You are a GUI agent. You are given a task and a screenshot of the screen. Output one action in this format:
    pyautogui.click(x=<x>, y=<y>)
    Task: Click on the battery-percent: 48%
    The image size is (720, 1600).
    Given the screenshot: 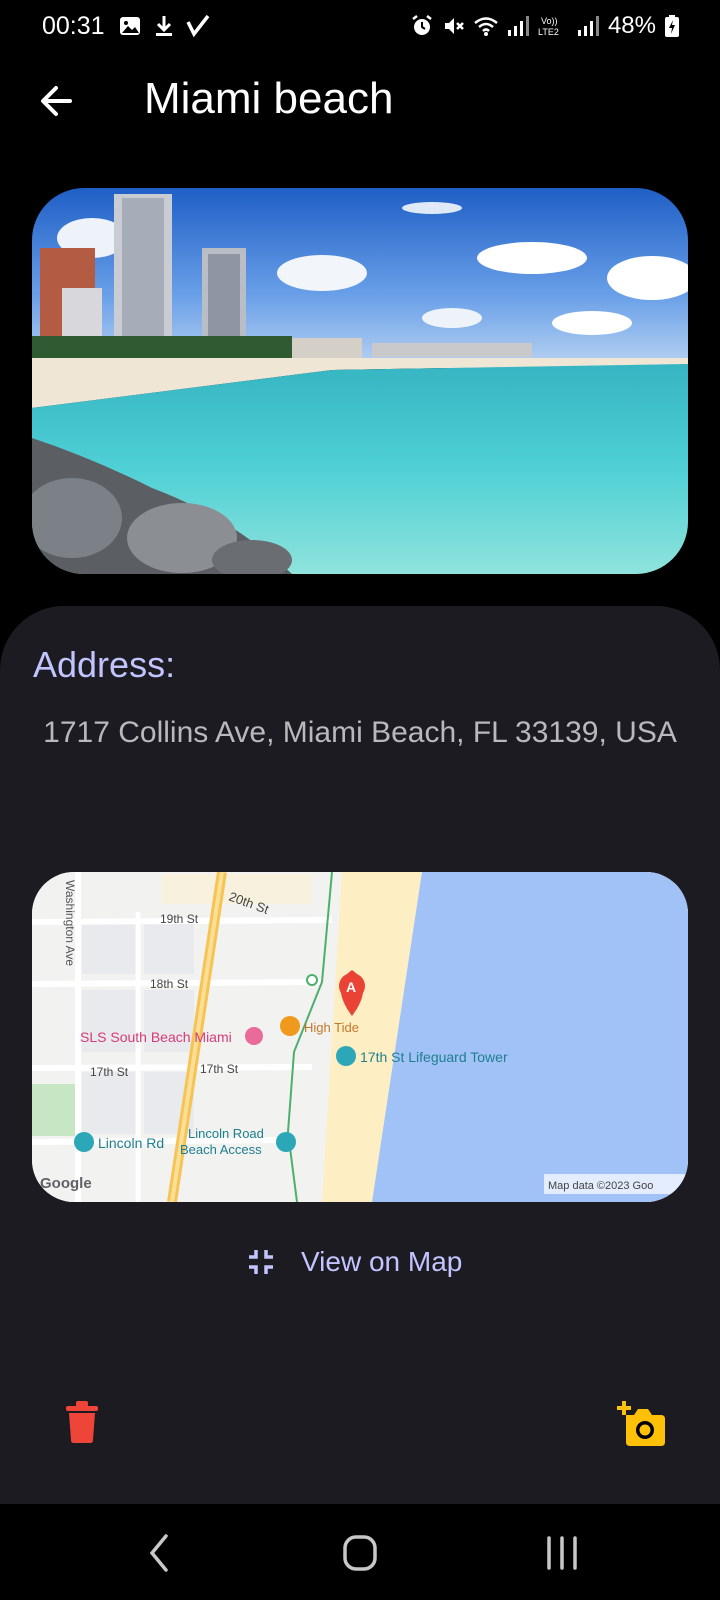 What is the action you would take?
    pyautogui.click(x=631, y=25)
    